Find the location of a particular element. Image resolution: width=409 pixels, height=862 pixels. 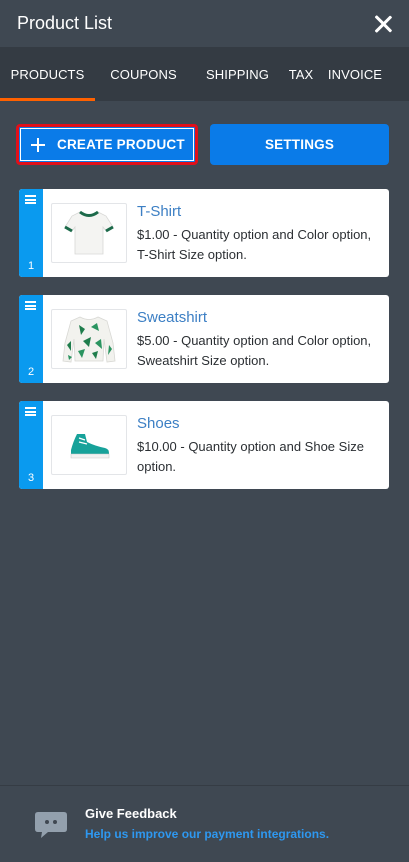

create-product-button: CREATE PRODUCT is located at coordinates (107, 144).